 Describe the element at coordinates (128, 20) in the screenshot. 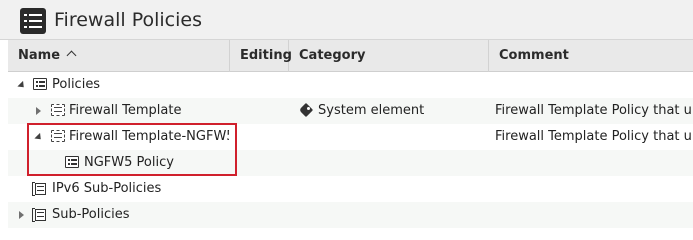

I see `page-title: Firewall Policies` at that location.